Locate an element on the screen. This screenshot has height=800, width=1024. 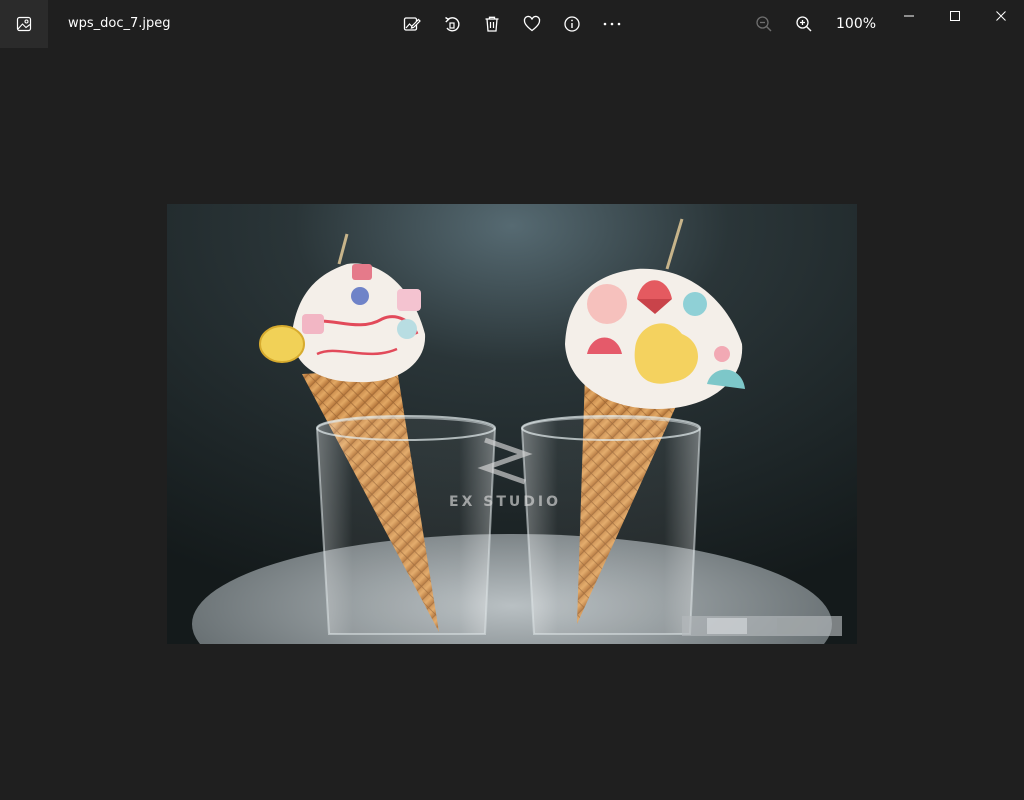
title-bar: wps_doc_7.jpeg 100% is located at coordinates (512, 24).